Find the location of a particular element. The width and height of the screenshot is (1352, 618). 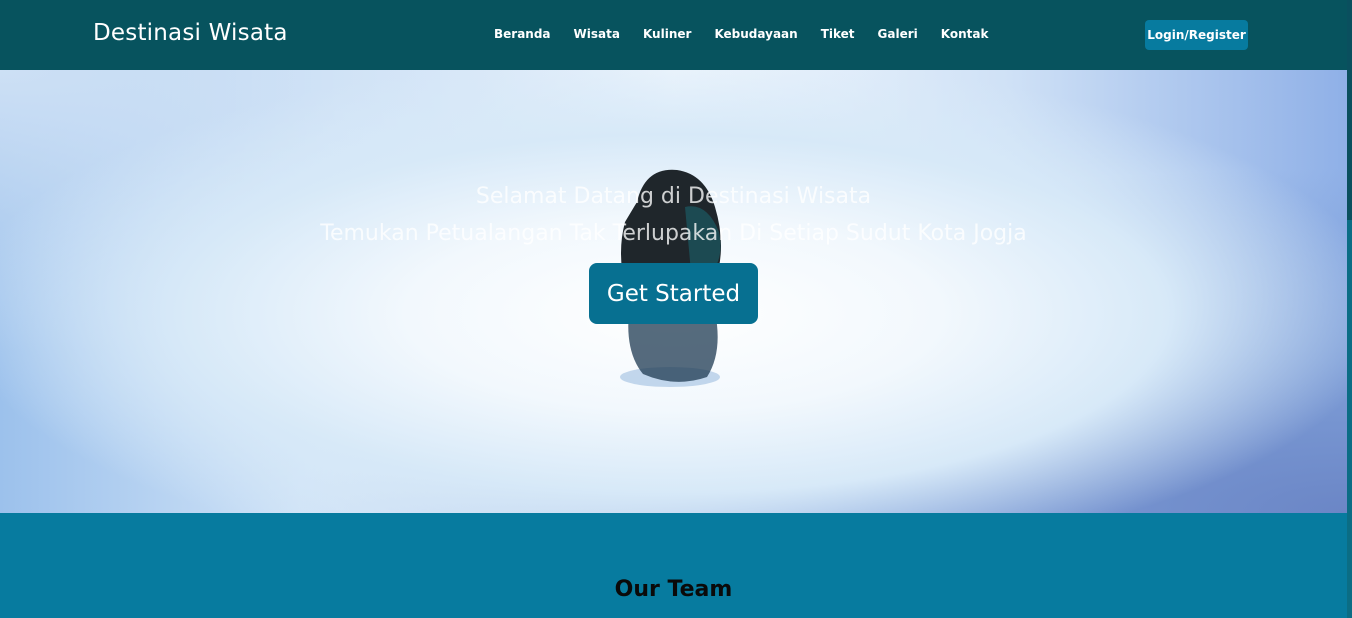

team-title: Our Team is located at coordinates (673, 589).